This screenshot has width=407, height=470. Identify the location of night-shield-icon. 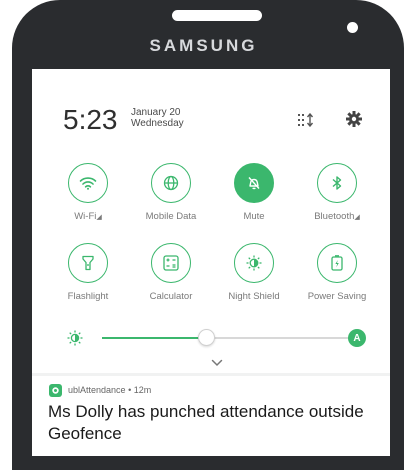
(254, 263).